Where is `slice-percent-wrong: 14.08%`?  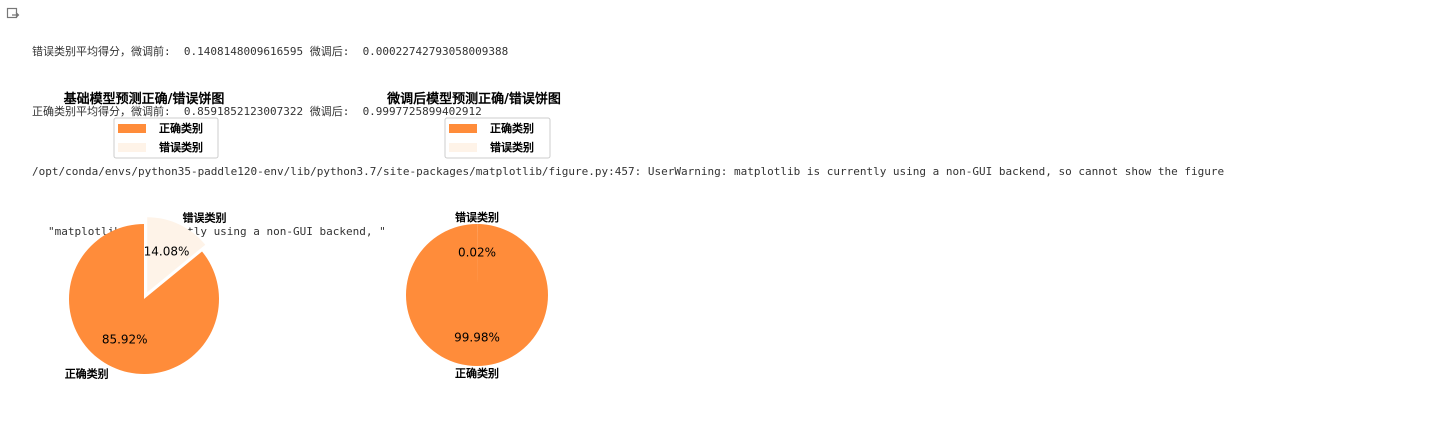 slice-percent-wrong: 14.08% is located at coordinates (167, 252).